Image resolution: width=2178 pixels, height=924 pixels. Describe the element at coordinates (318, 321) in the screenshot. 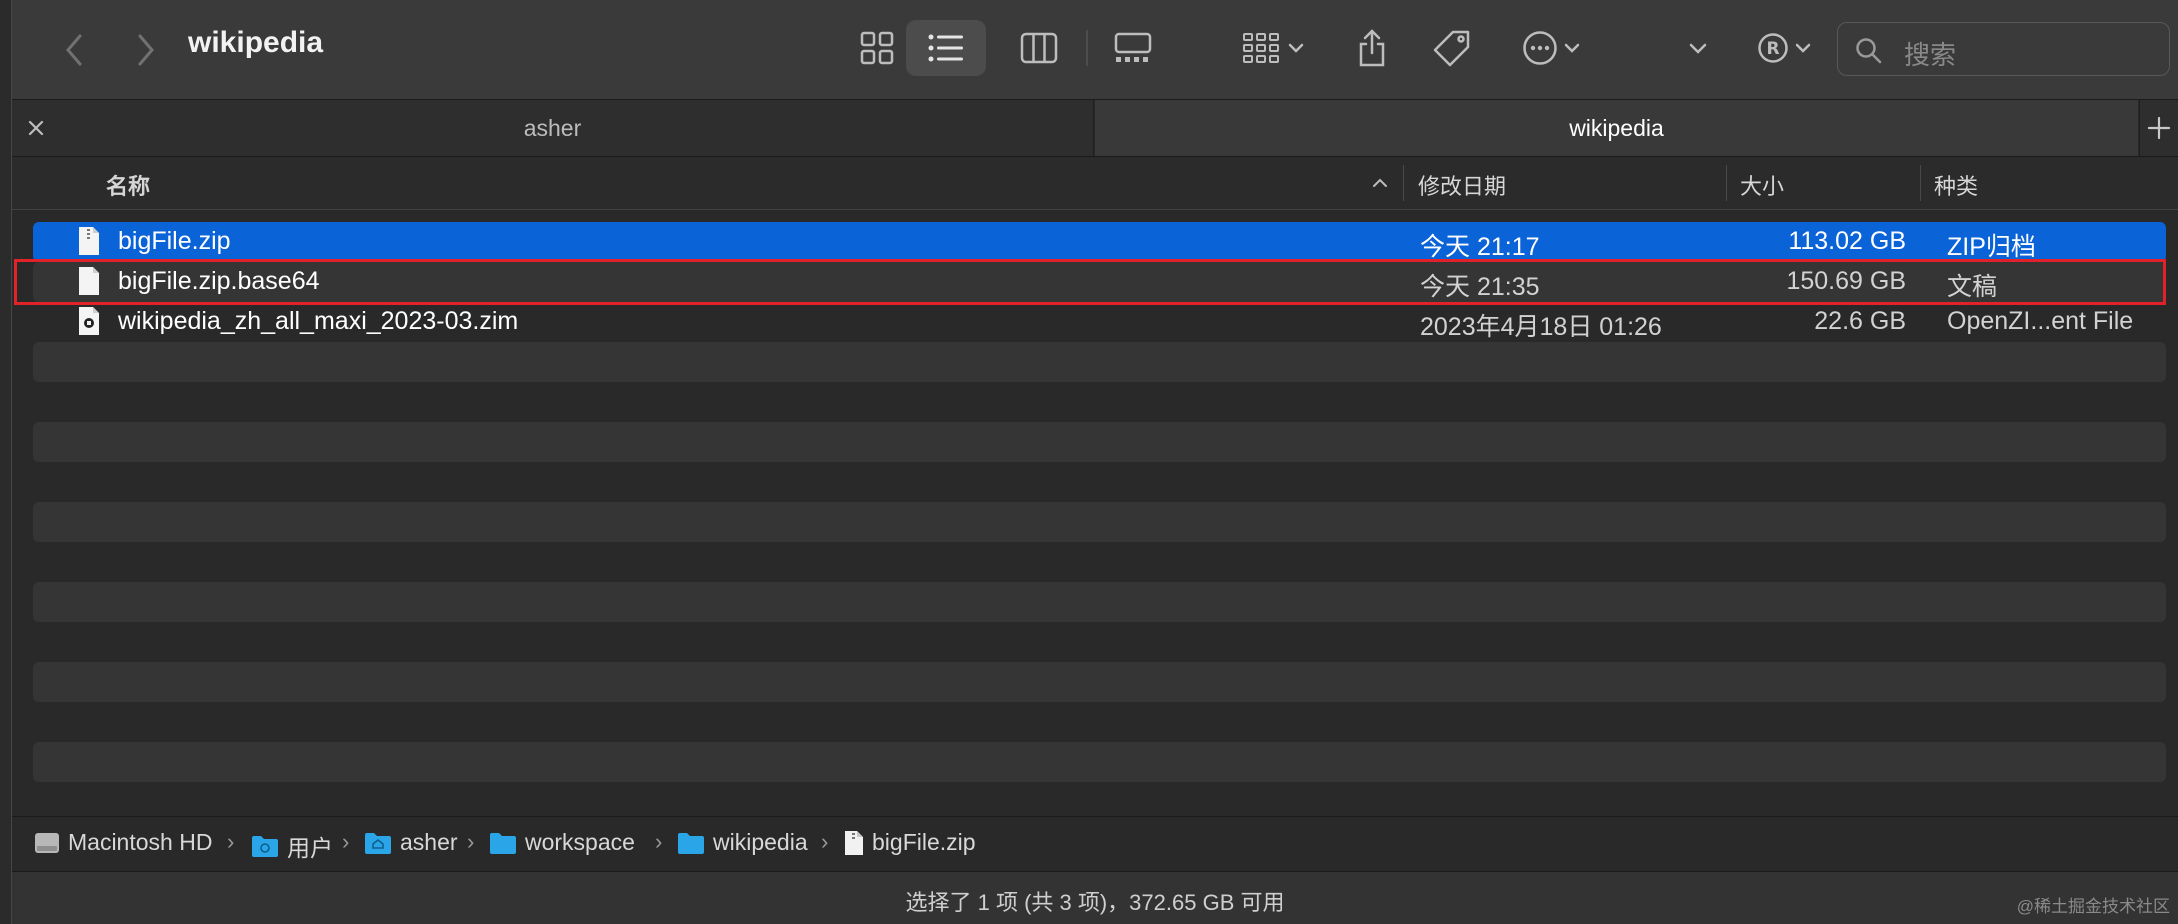

I see `file-name: wikipedia_zh_all_maxi_2023-03.zim` at that location.